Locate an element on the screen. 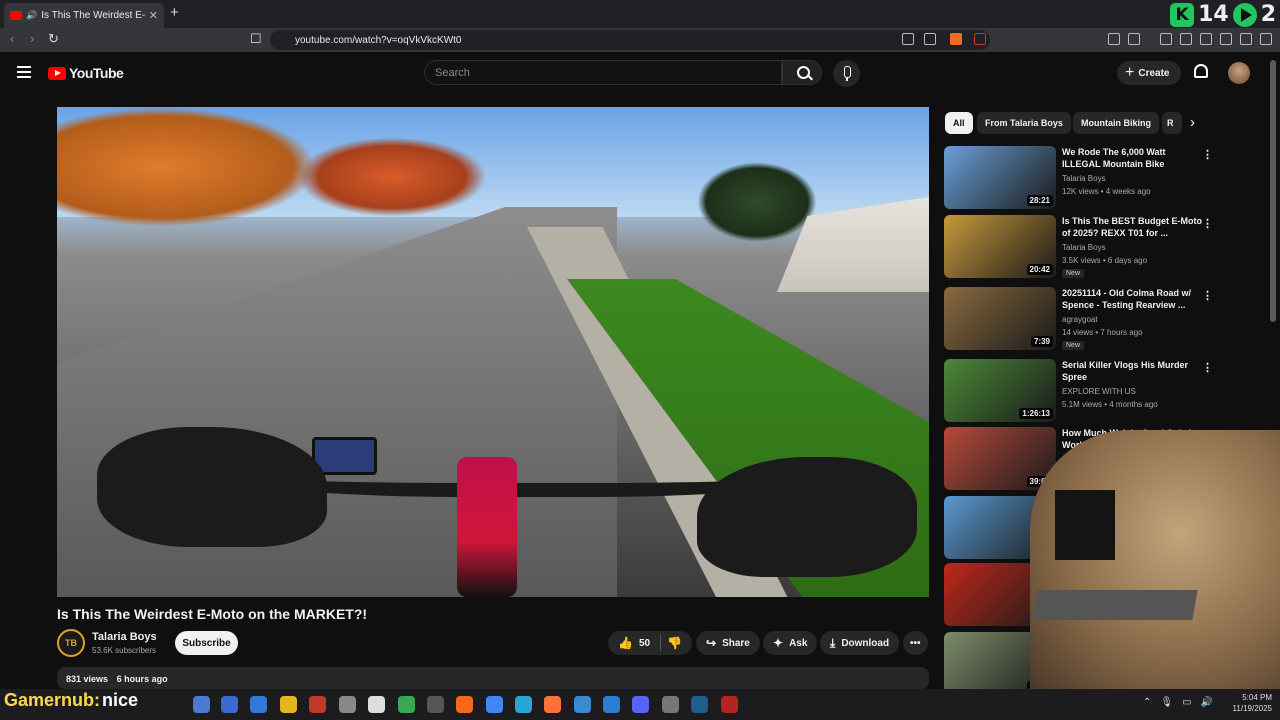 The height and width of the screenshot is (720, 1280). discord-icon is located at coordinates (640, 704).